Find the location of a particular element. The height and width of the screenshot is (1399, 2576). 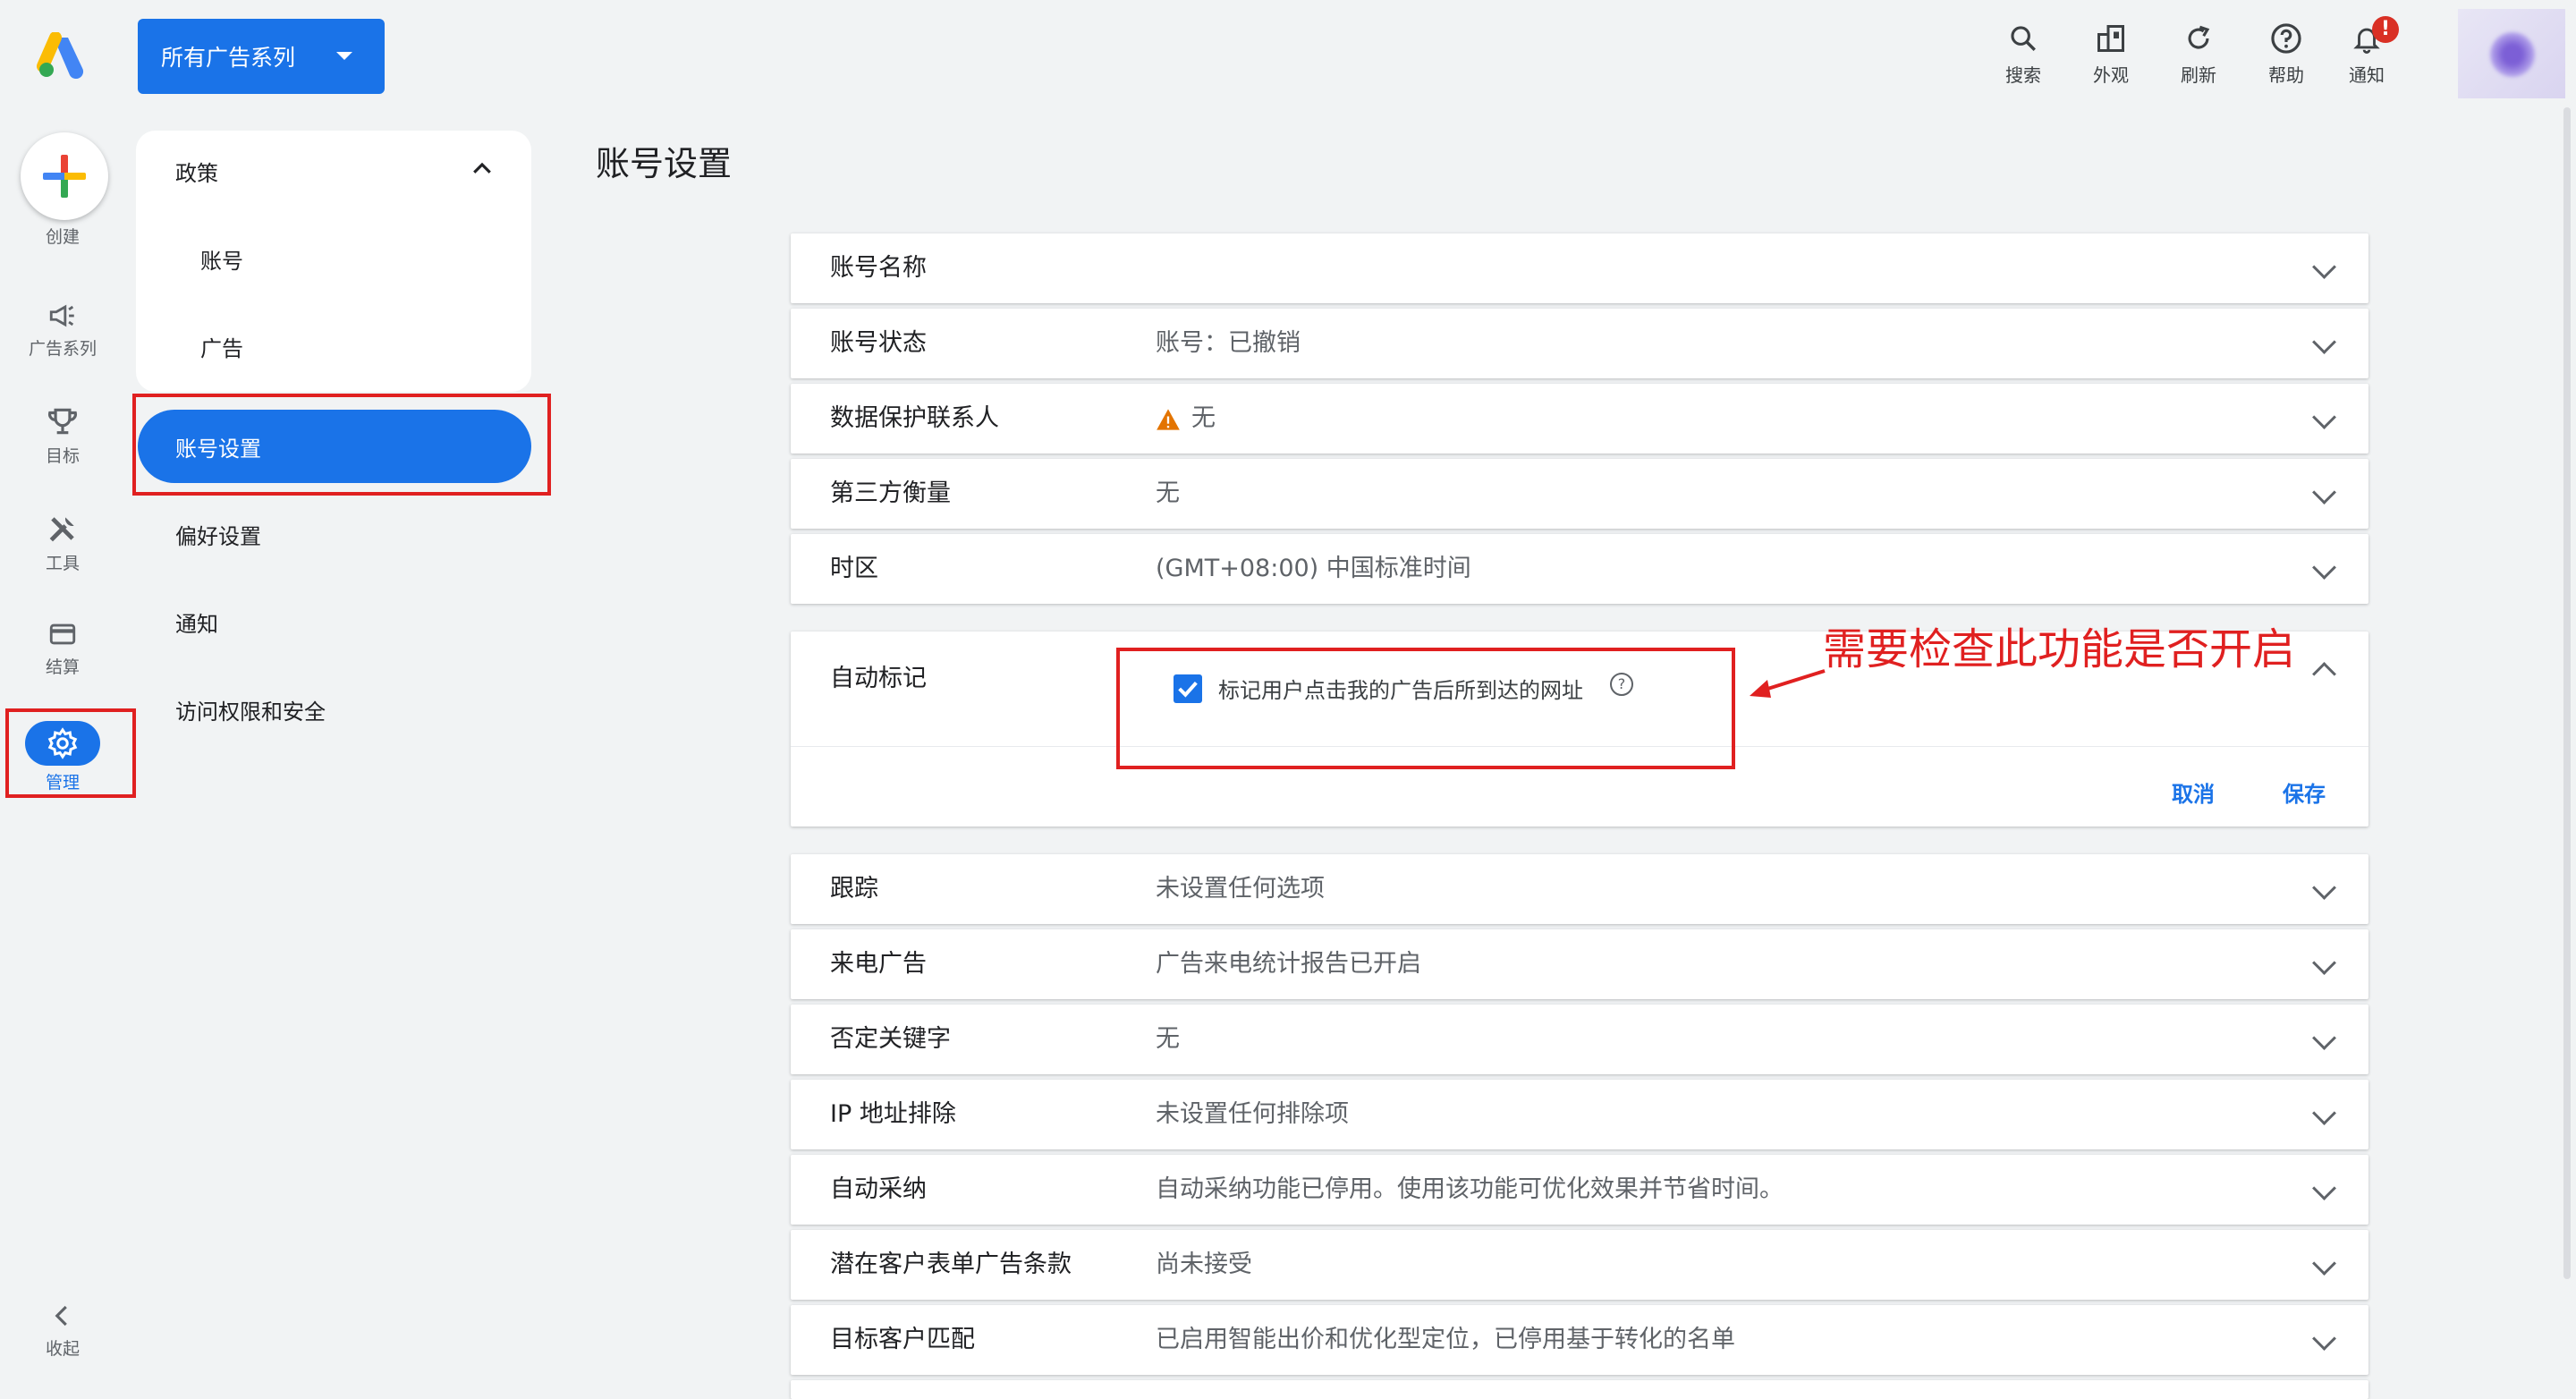

setting-row-tracking: 跟踪 未设置任何选项 is located at coordinates (1579, 889).